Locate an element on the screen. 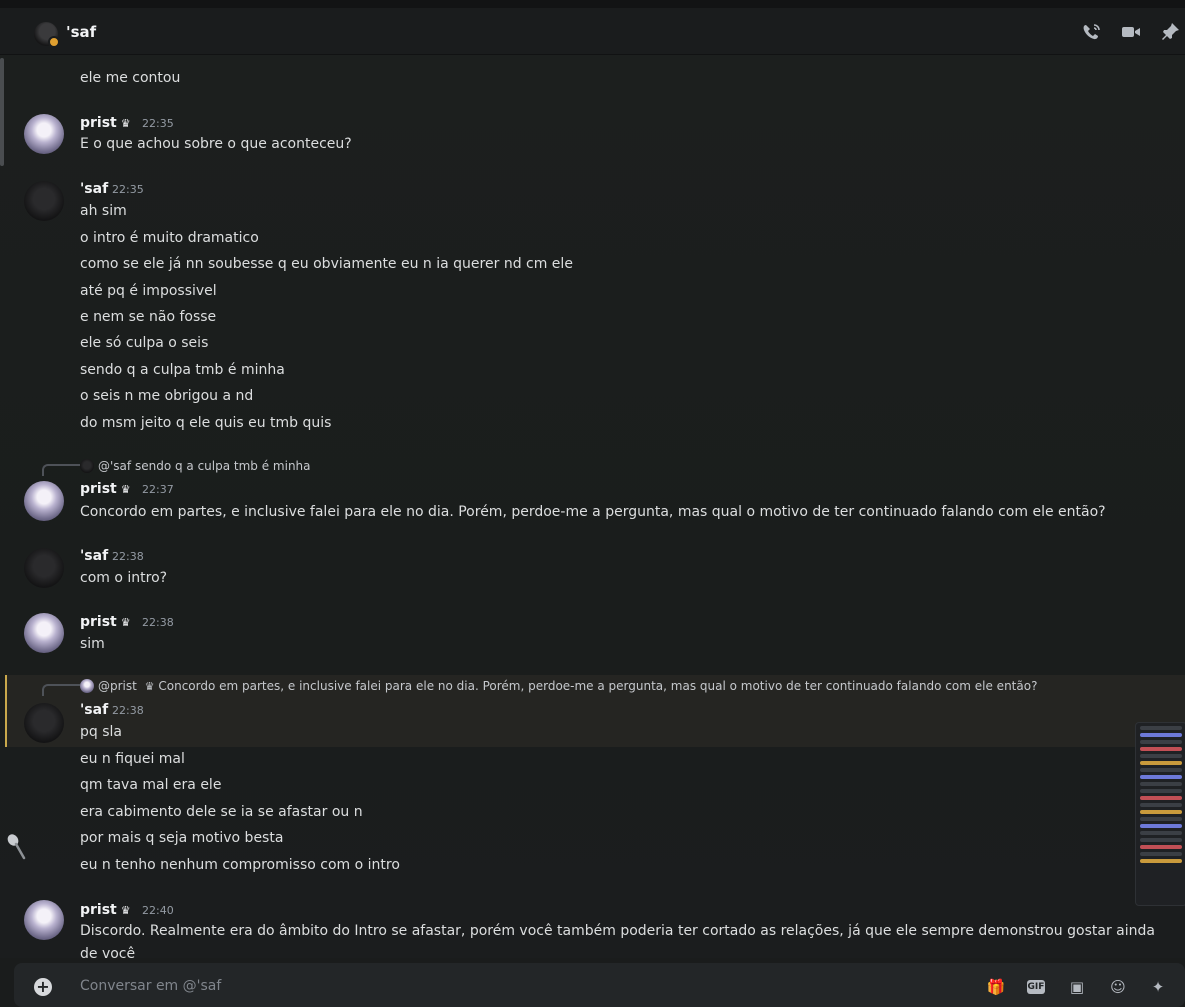  dm-avatar is located at coordinates (47, 35).